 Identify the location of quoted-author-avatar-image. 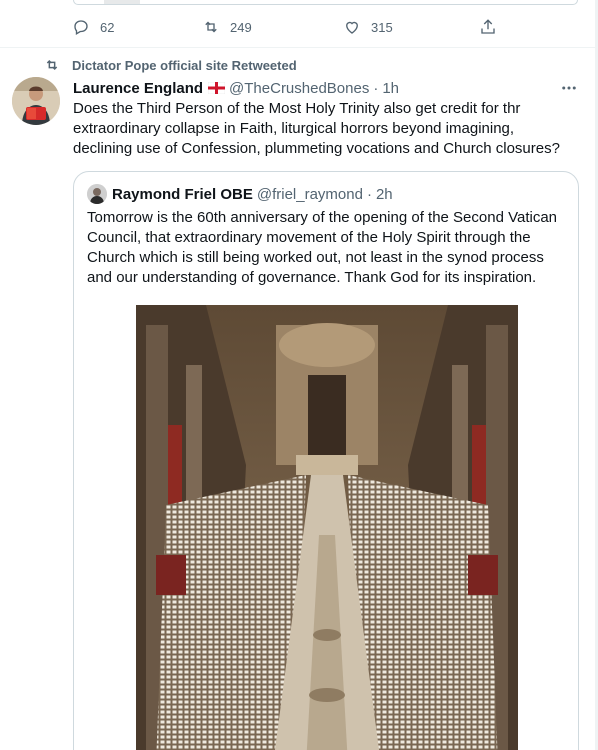
(97, 194).